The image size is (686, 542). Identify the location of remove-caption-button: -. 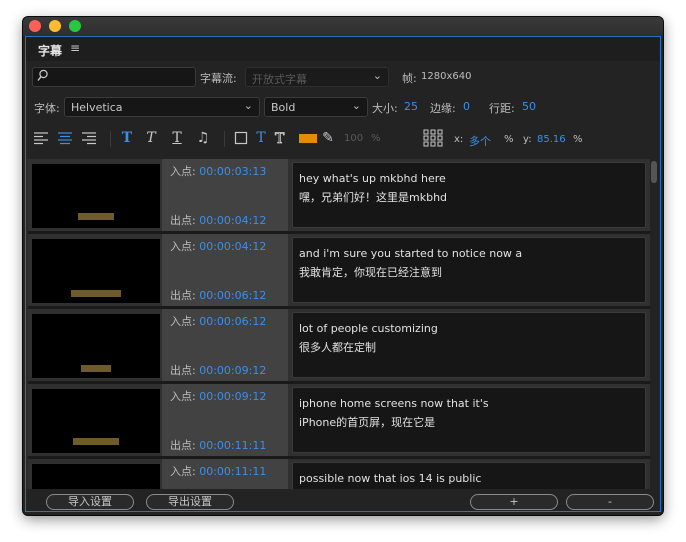
(610, 502).